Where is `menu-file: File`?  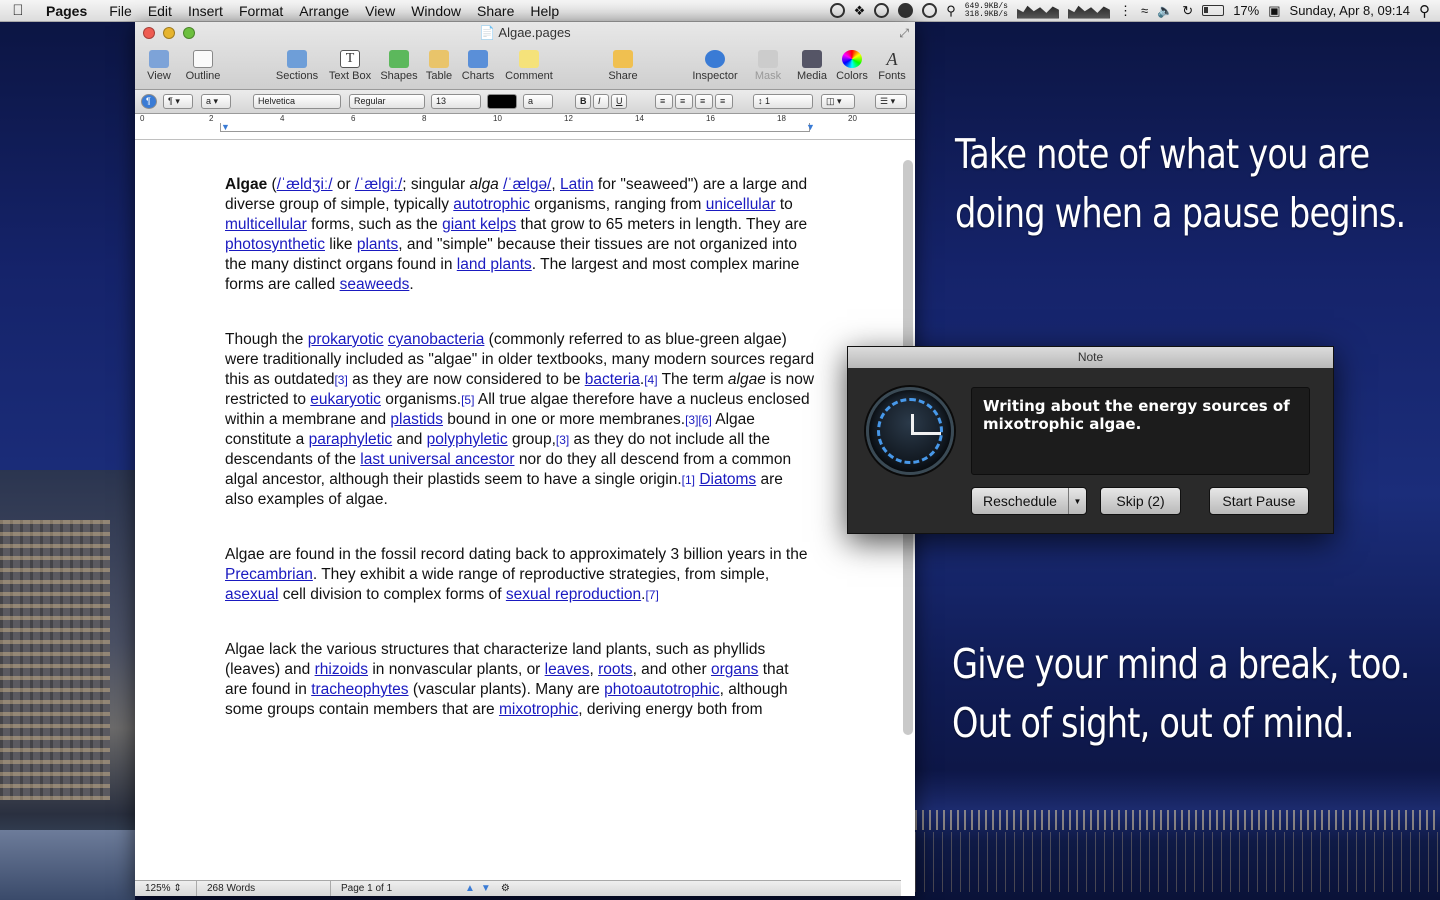 menu-file: File is located at coordinates (120, 11).